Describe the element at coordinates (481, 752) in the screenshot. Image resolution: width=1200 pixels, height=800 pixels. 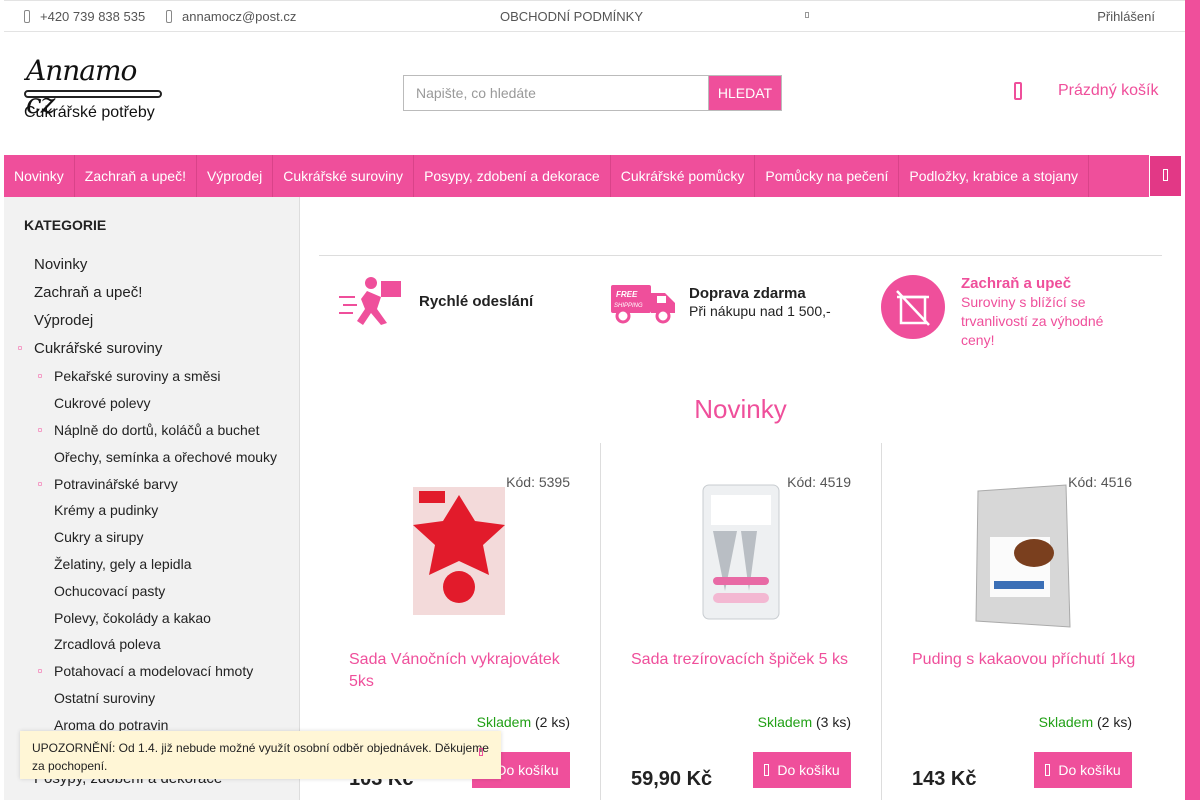
I see `close-icon` at that location.